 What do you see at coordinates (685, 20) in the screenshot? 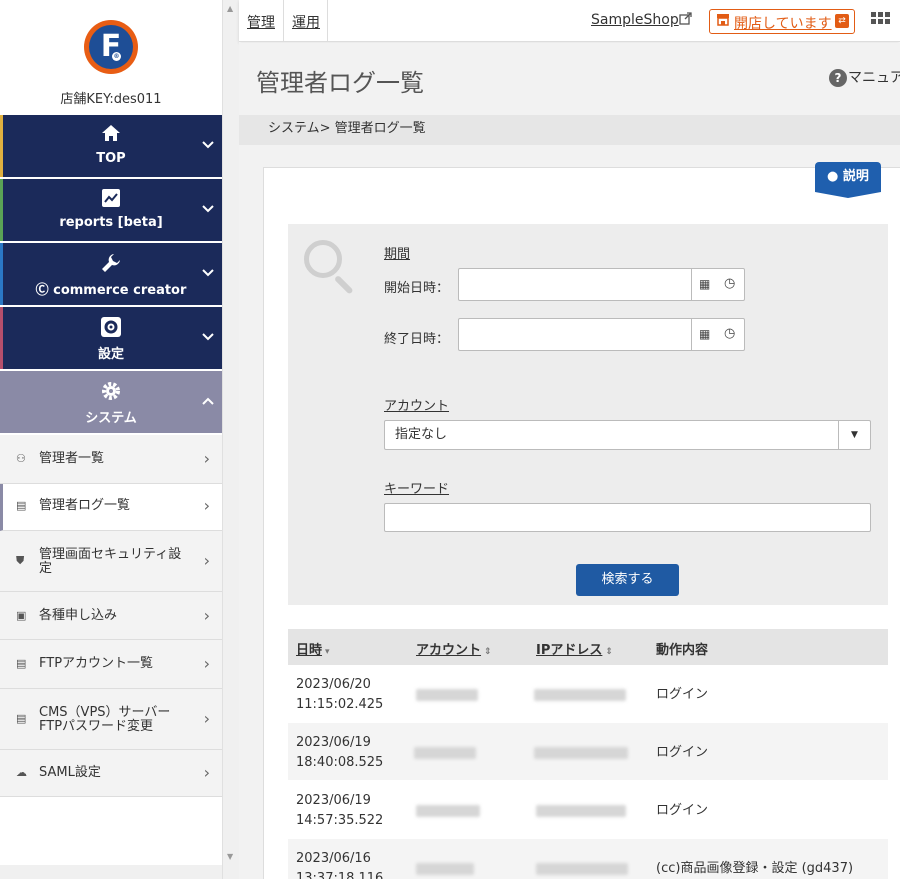
I see `external-link-icon` at bounding box center [685, 20].